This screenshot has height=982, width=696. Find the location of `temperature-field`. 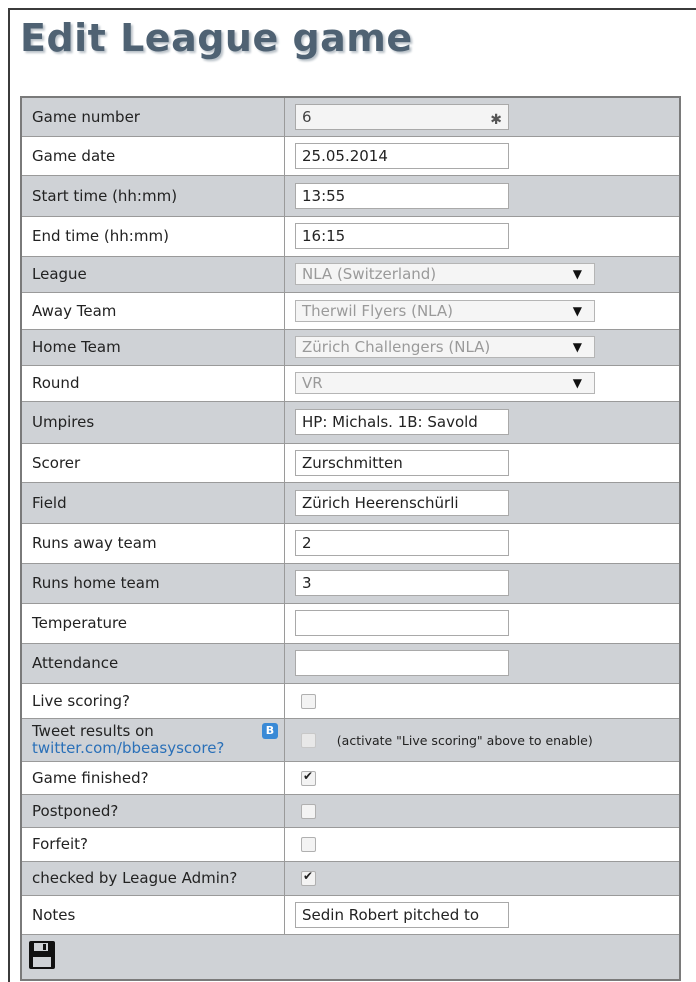

temperature-field is located at coordinates (402, 623).